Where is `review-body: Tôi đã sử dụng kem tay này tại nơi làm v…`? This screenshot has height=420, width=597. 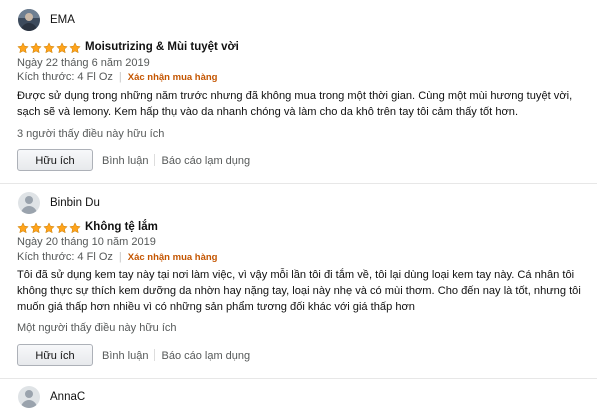 review-body: Tôi đã sử dụng kem tay này tại nơi làm v… is located at coordinates (299, 291).